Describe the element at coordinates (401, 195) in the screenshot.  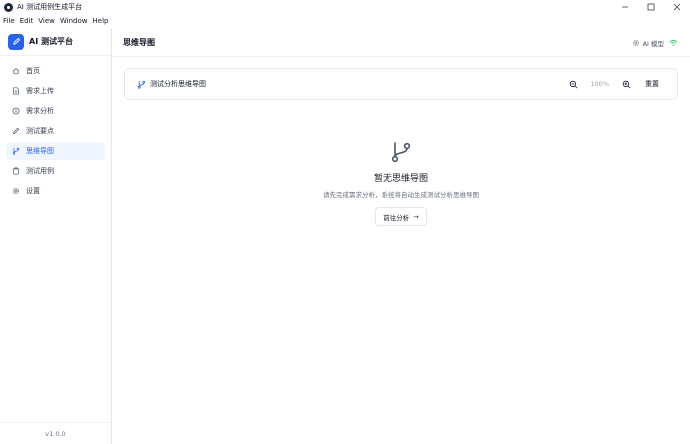
I see `empty-state-description: 请先完成需求分析，系统将自动生成测试分析思维导图` at that location.